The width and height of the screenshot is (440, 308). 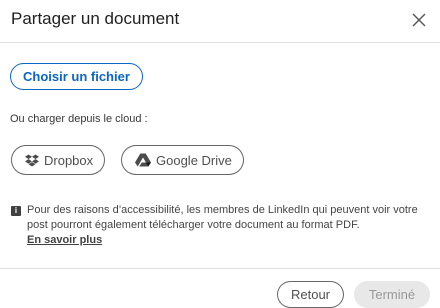 I want to click on dropbox-label: Dropbox, so click(x=69, y=160).